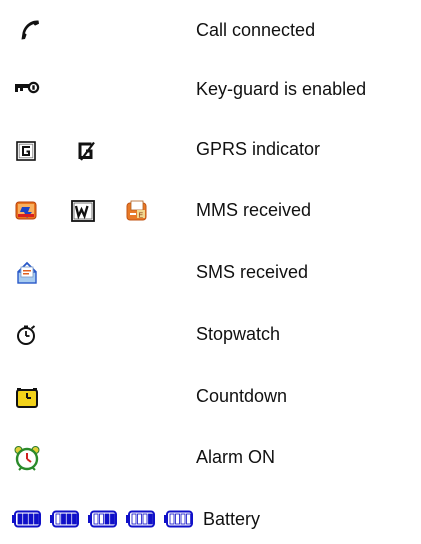 The image size is (421, 544). Describe the element at coordinates (30, 30) in the screenshot. I see `phone-handset-icon` at that location.